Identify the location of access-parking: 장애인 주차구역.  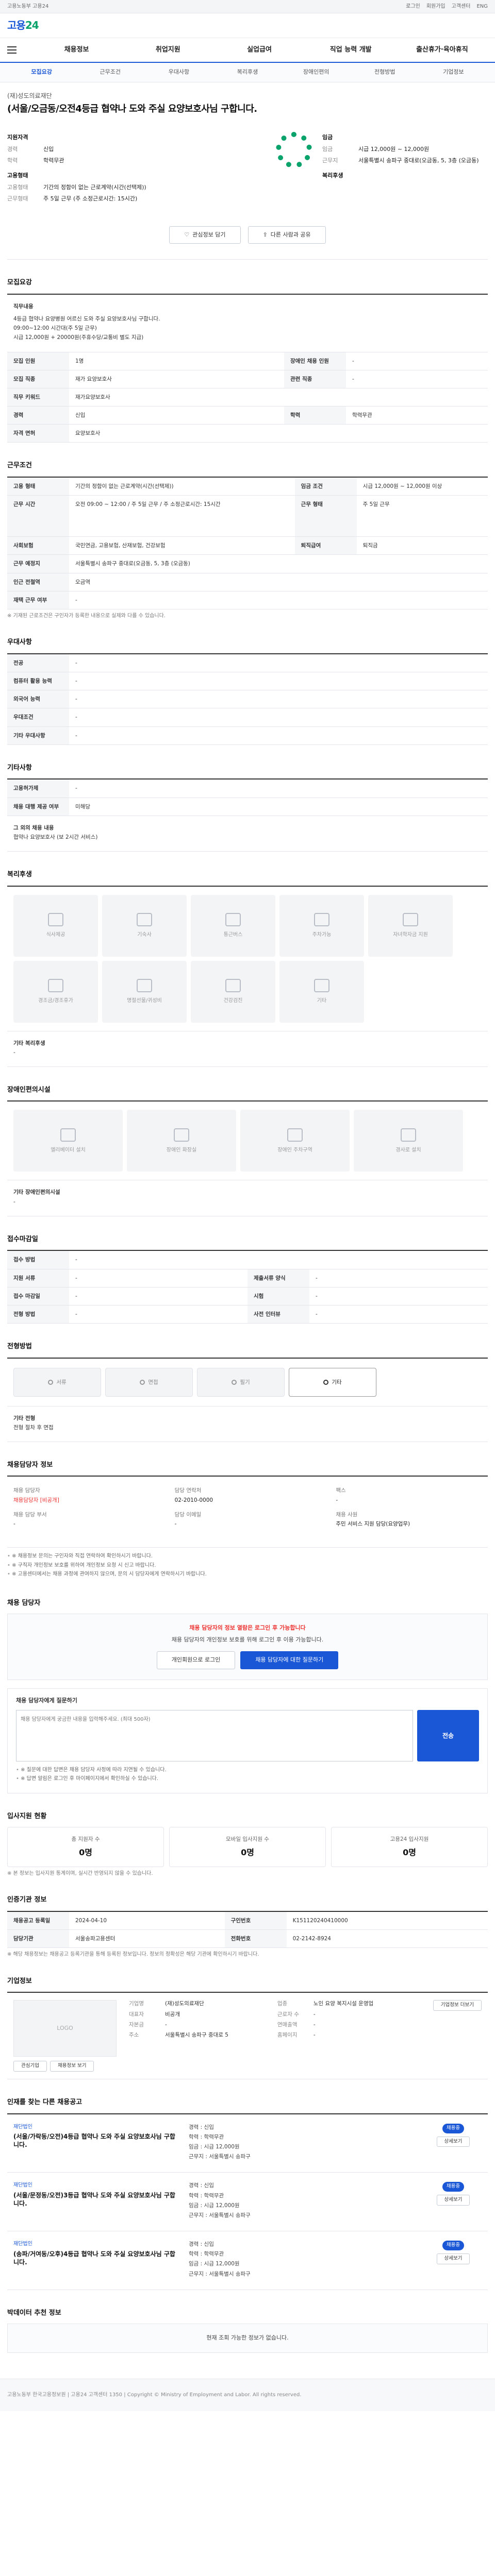
(295, 1141).